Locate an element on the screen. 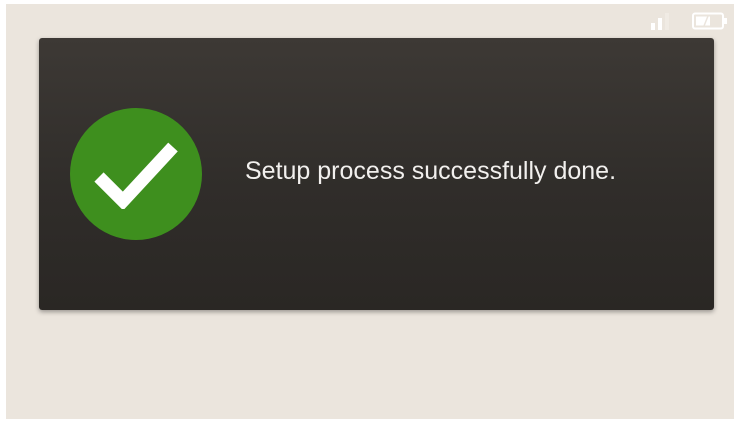 The image size is (738, 423). success-badge is located at coordinates (136, 174).